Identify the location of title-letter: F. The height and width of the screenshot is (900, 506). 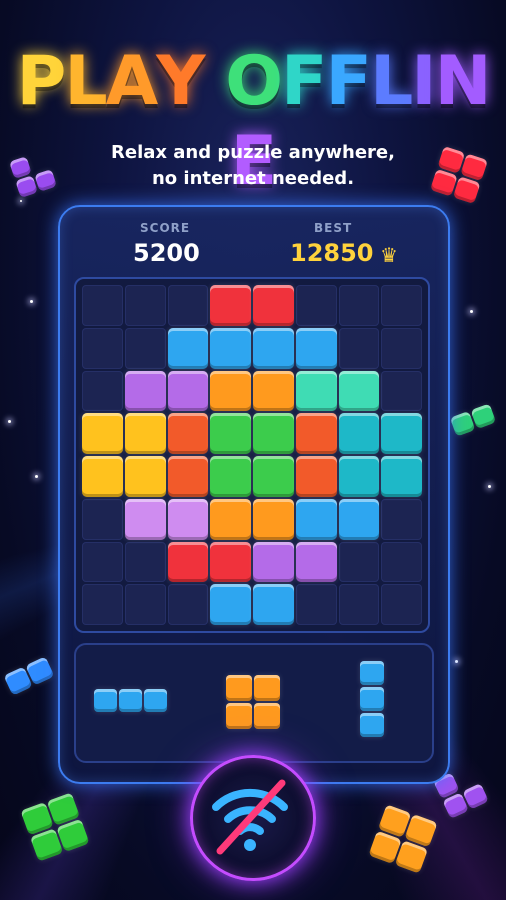
(348, 81).